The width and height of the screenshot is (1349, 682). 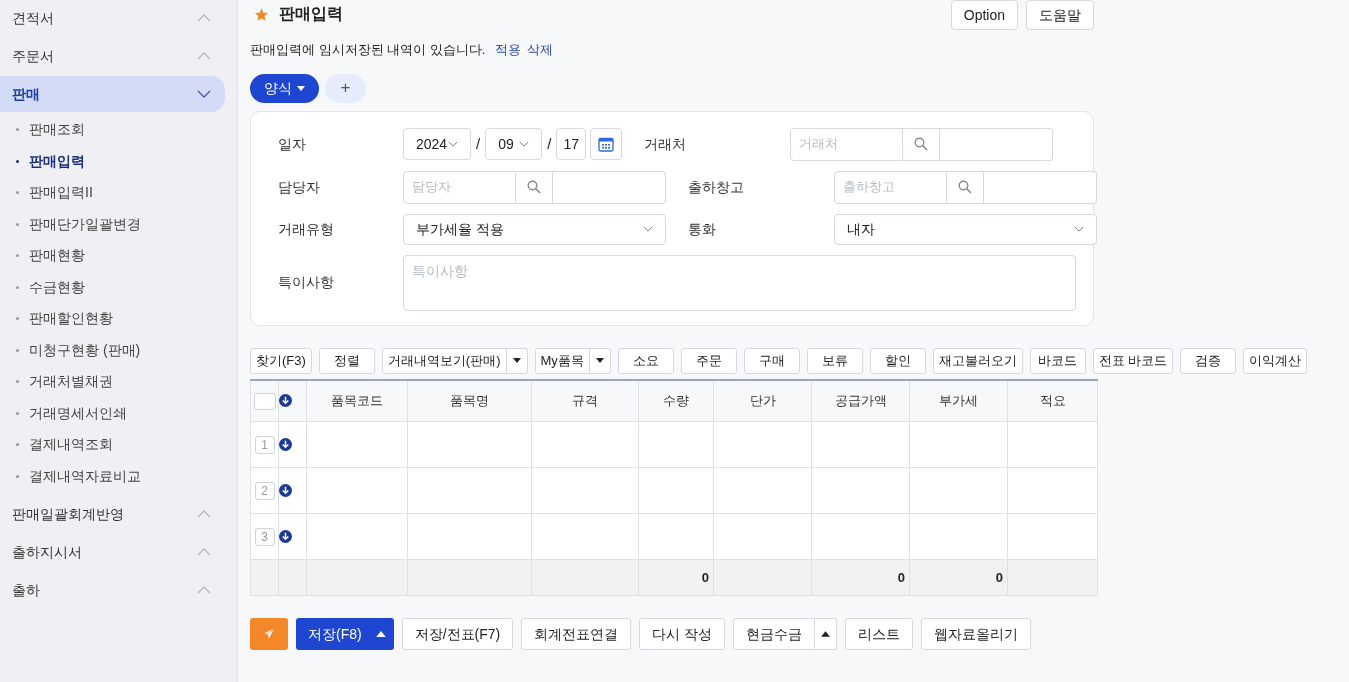 What do you see at coordinates (708, 360) in the screenshot?
I see `toolbar-button: 주문` at bounding box center [708, 360].